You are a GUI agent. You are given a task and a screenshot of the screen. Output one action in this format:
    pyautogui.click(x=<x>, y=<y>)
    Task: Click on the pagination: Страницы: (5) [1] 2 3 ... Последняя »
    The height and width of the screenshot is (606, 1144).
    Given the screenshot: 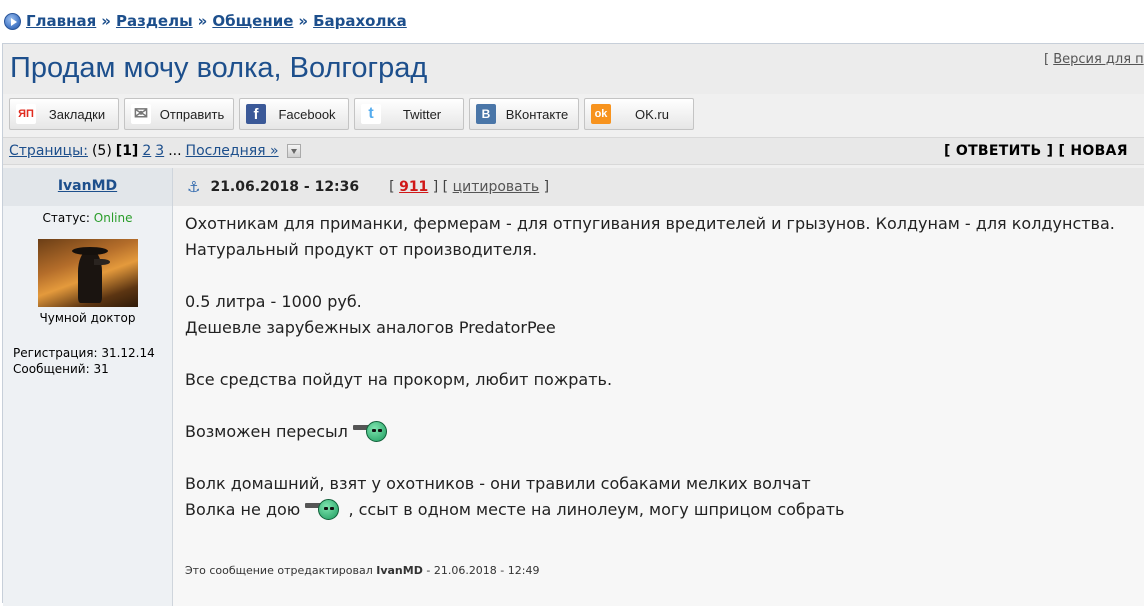 What is the action you would take?
    pyautogui.click(x=155, y=151)
    